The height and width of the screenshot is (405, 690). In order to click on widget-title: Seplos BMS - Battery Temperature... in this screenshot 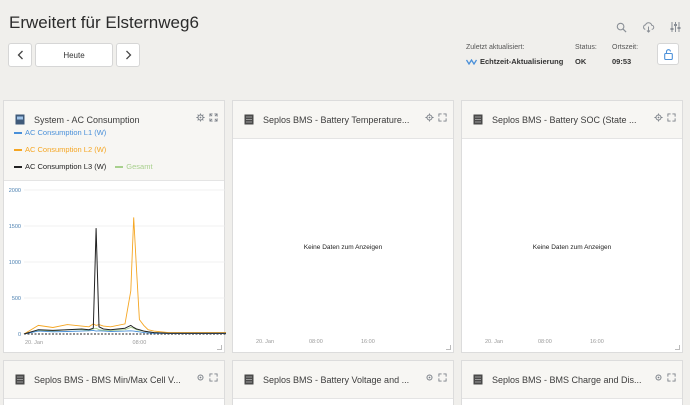, I will do `click(336, 120)`.